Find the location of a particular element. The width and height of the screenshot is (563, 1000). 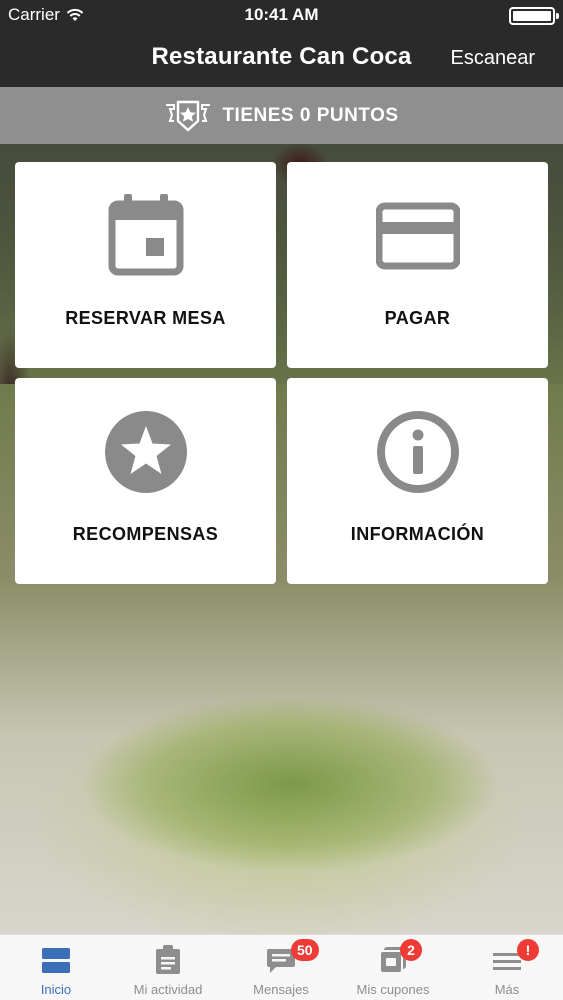

tab-home: Inicio is located at coordinates (56, 967).